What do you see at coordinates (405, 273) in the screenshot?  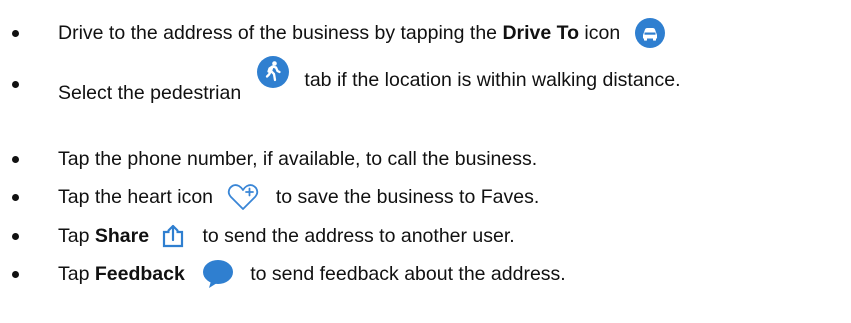 I see `item-text-post: to send feedback about the address.` at bounding box center [405, 273].